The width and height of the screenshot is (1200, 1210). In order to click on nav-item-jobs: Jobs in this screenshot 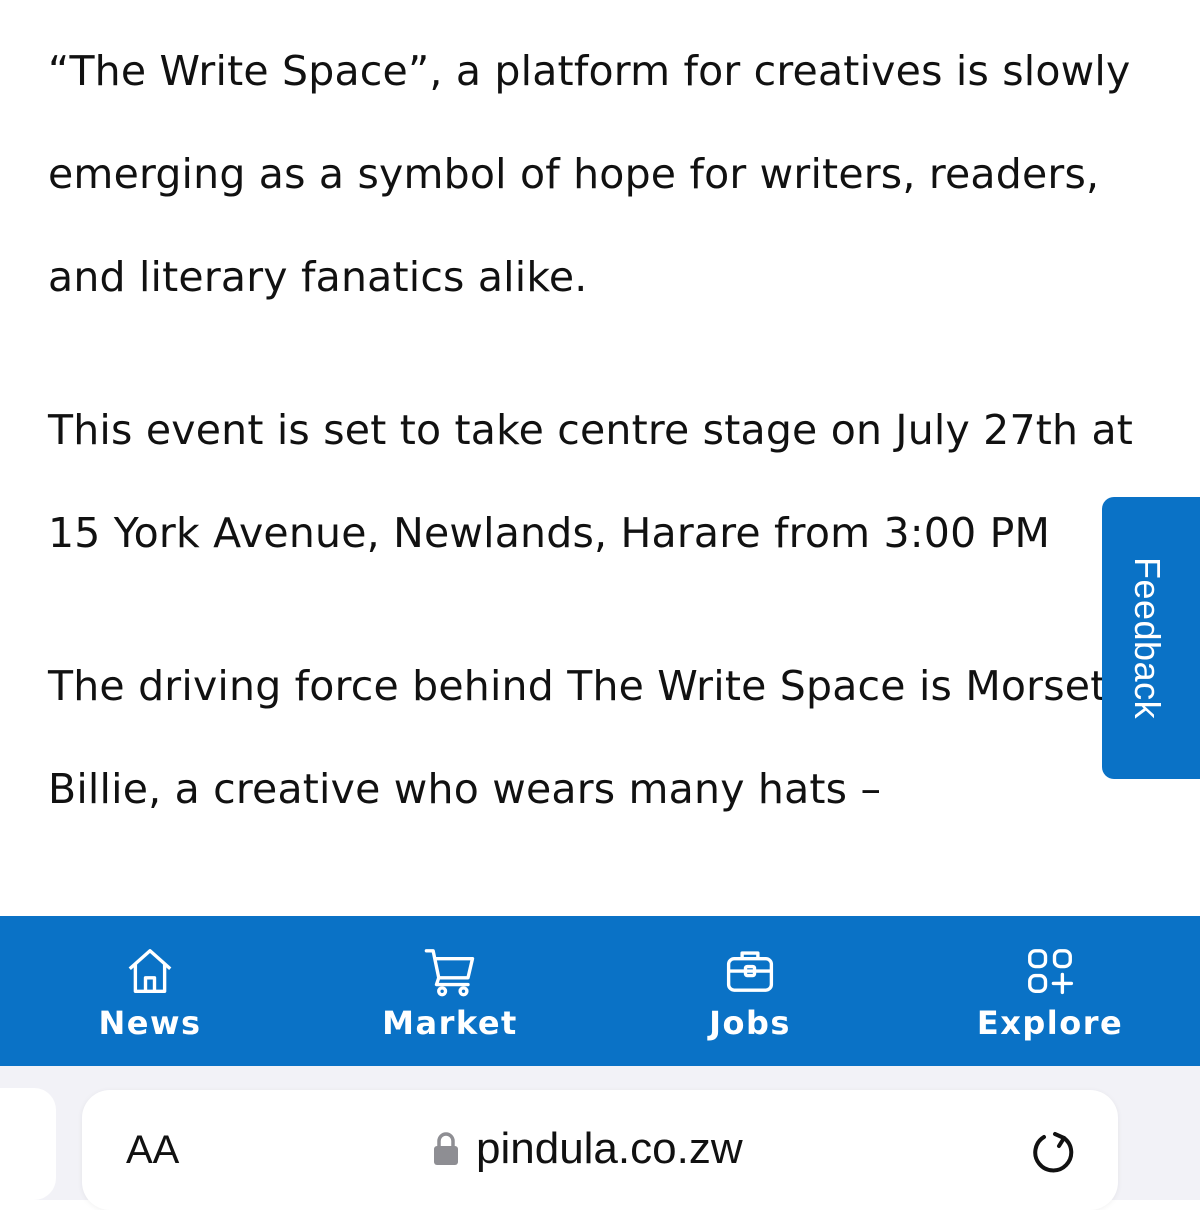, I will do `click(750, 991)`.